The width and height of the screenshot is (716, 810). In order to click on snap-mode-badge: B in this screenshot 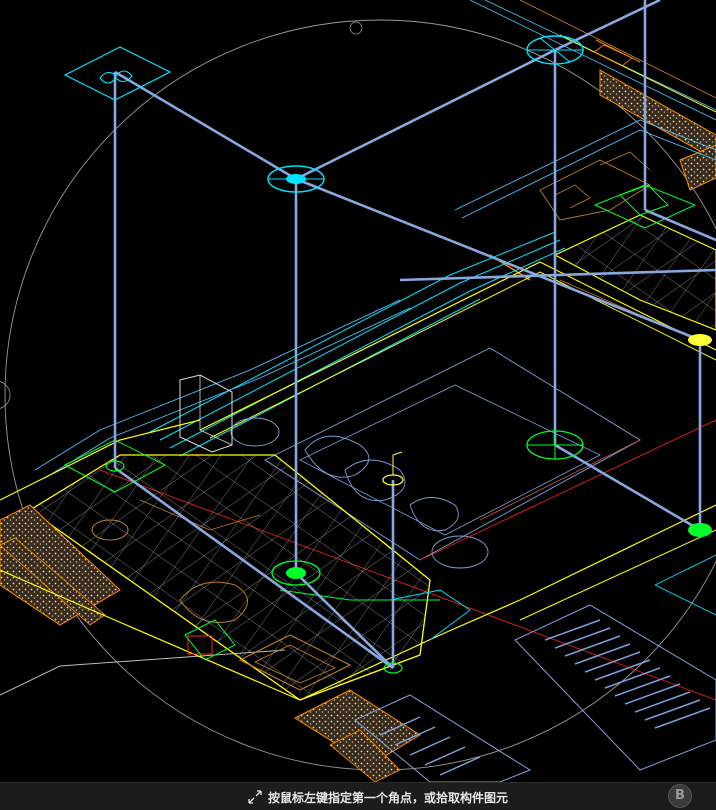, I will do `click(680, 796)`.